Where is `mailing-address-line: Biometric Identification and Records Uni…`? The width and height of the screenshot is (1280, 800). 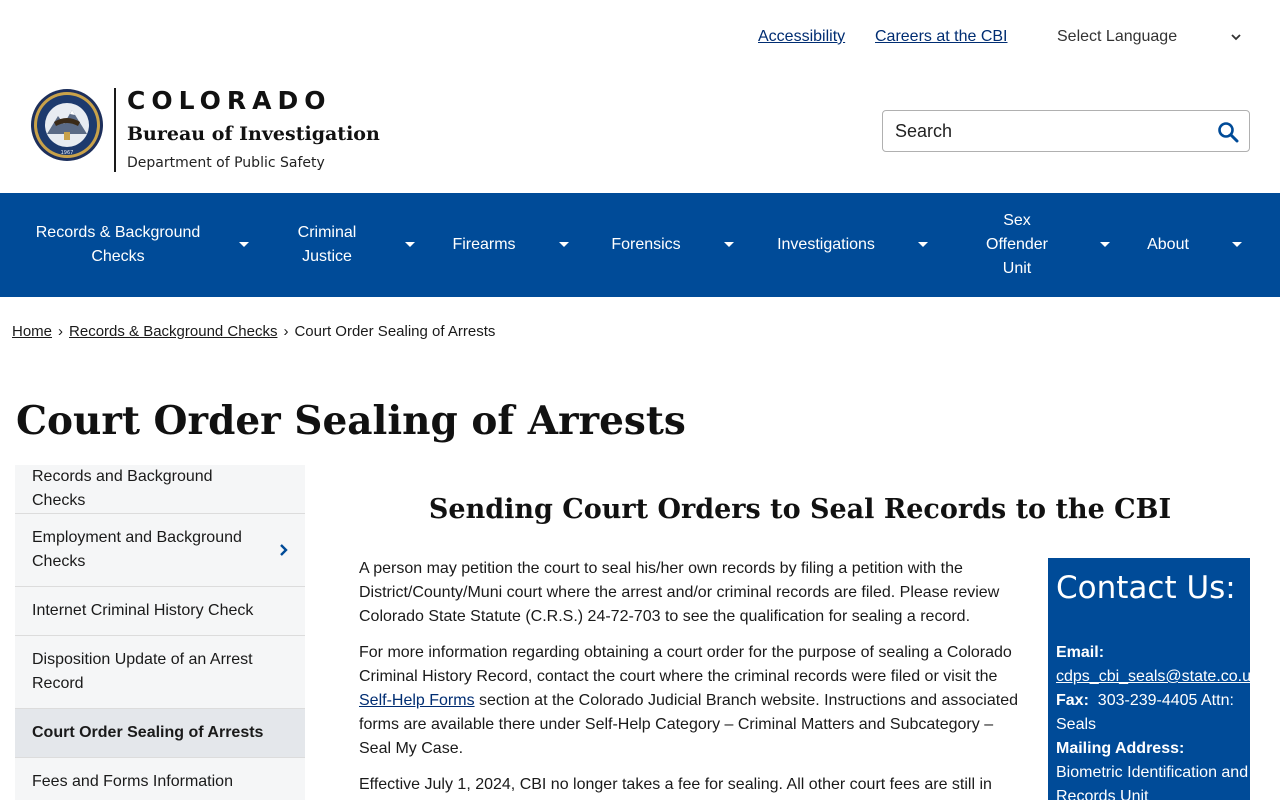 mailing-address-line: Biometric Identification and Records Uni… is located at coordinates (1152, 782).